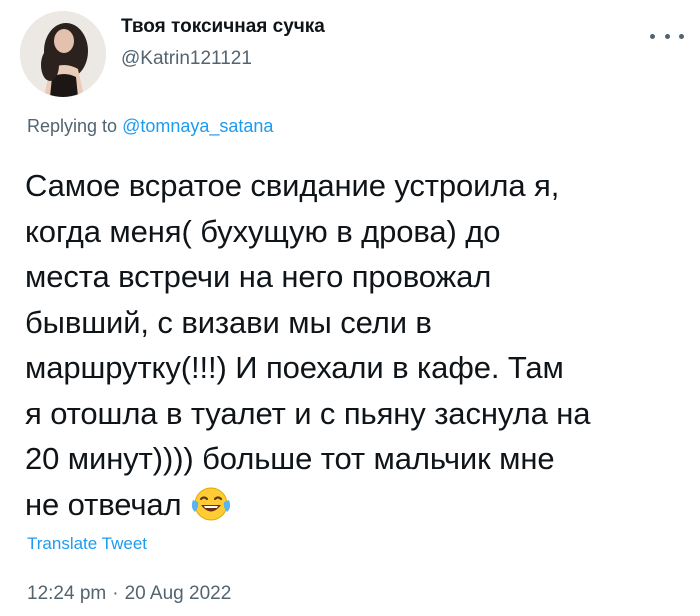 The height and width of the screenshot is (616, 700). Describe the element at coordinates (223, 27) in the screenshot. I see `author-display-name: Твоя токсичная сучка` at that location.